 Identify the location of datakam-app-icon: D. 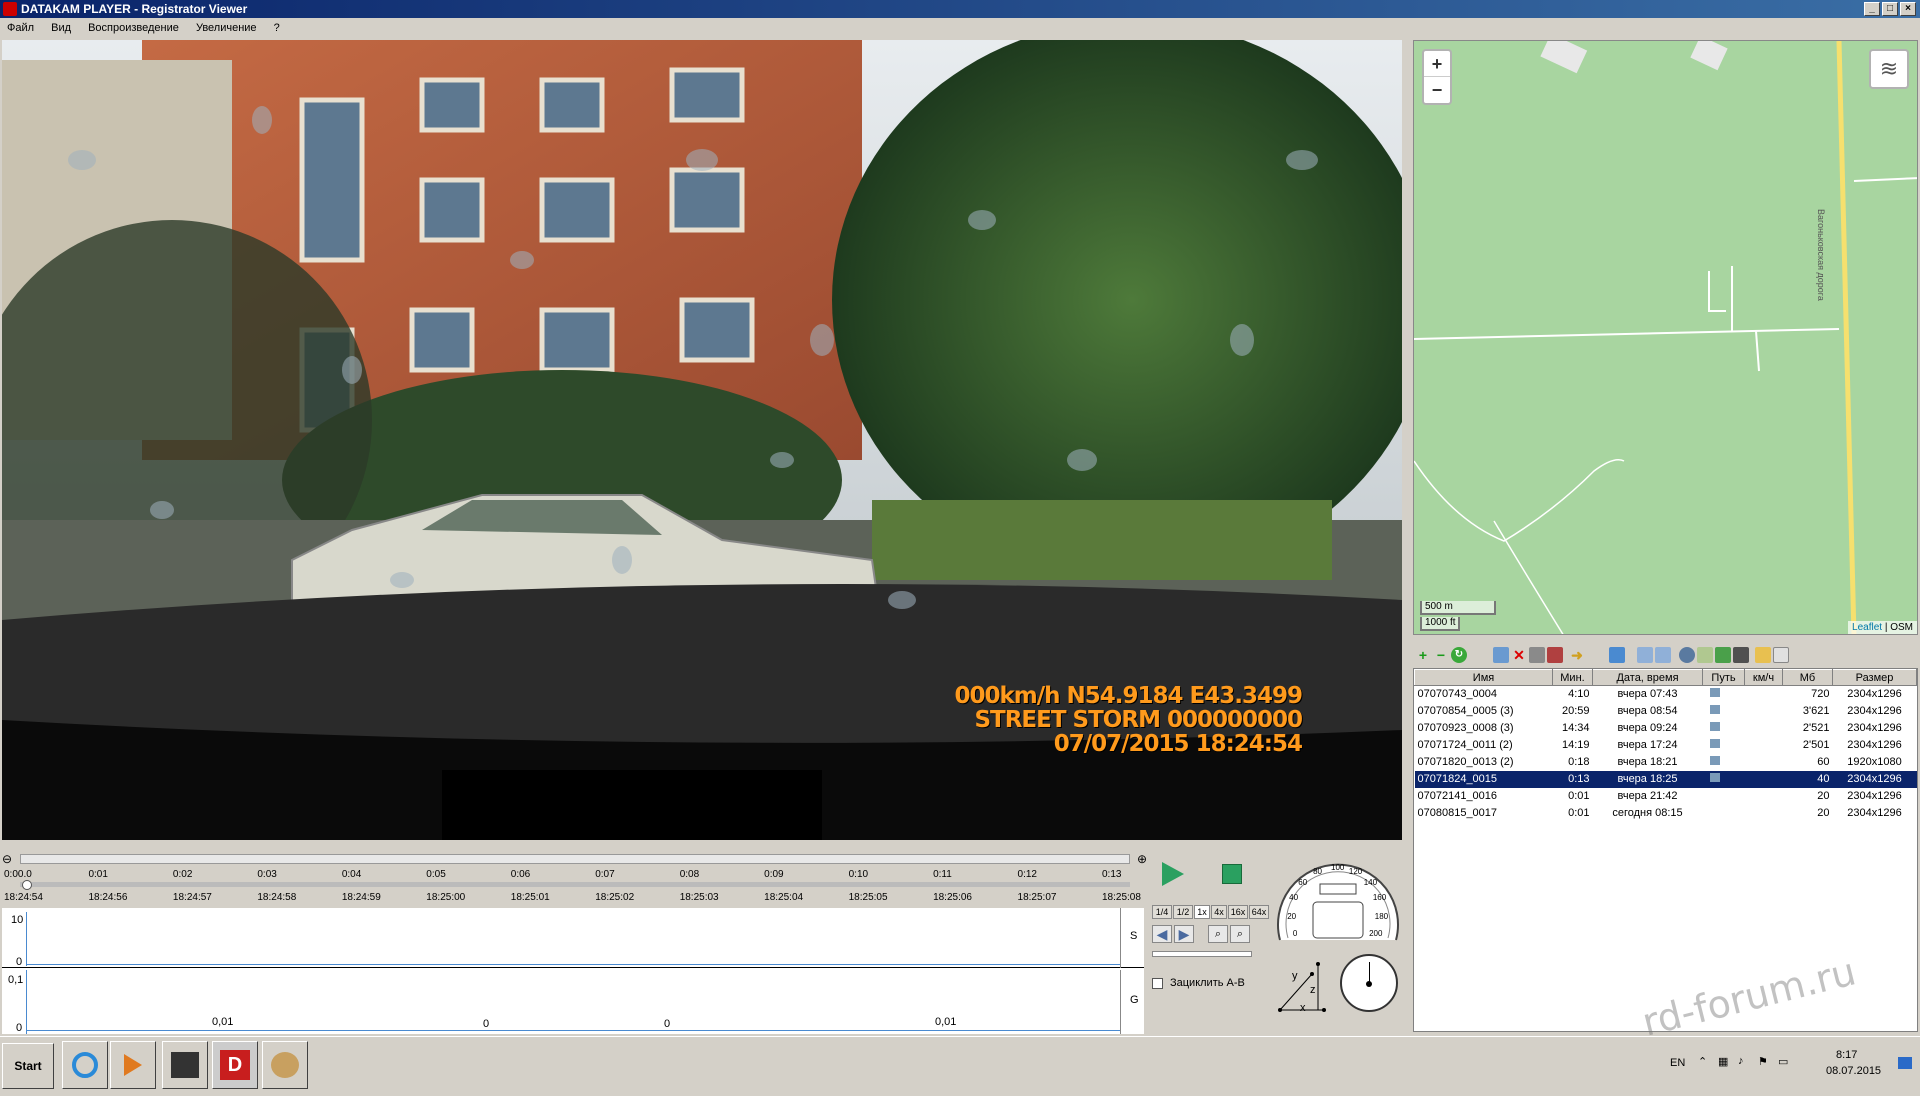
(235, 1065).